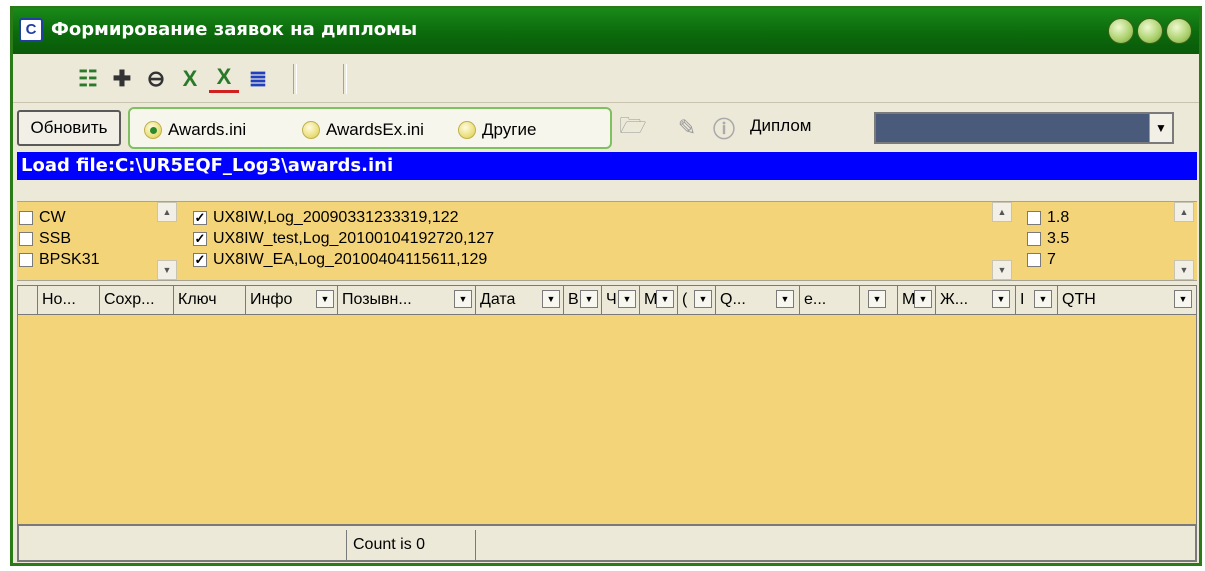 This screenshot has width=1205, height=571. What do you see at coordinates (976, 300) in the screenshot?
I see `column-header: Ж... ▼` at bounding box center [976, 300].